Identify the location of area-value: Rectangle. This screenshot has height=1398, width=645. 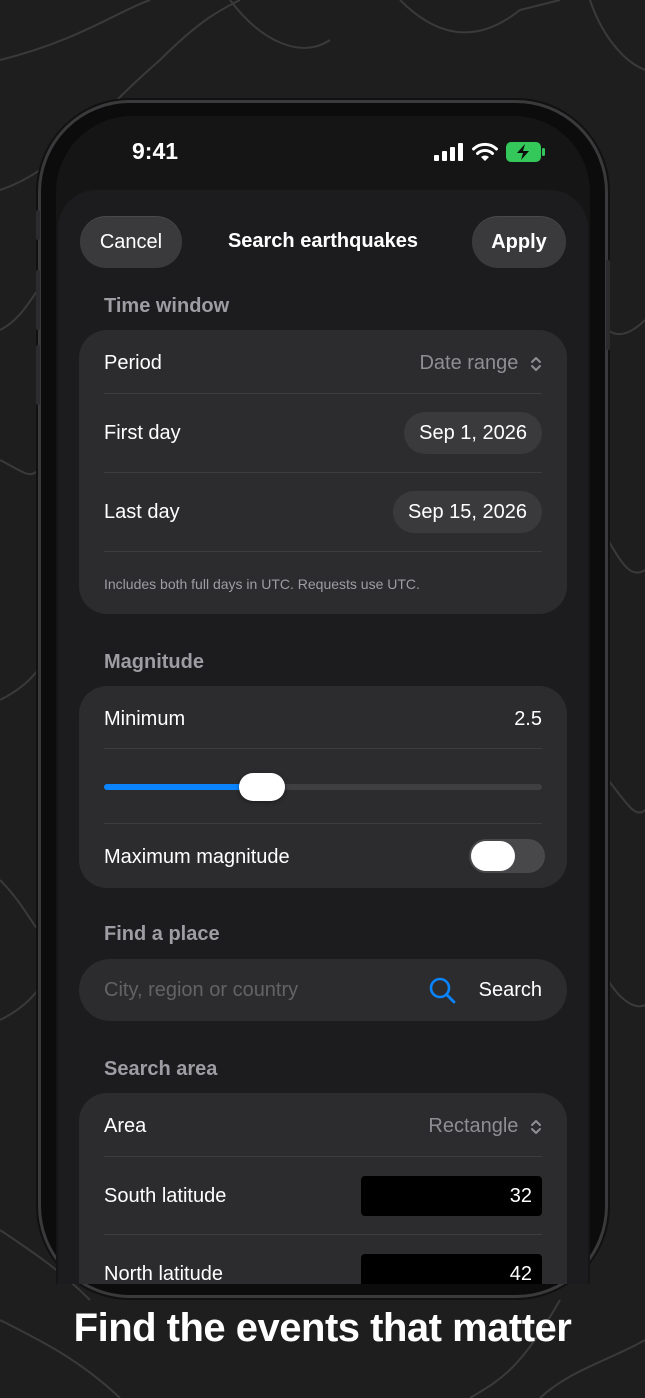
(473, 1126).